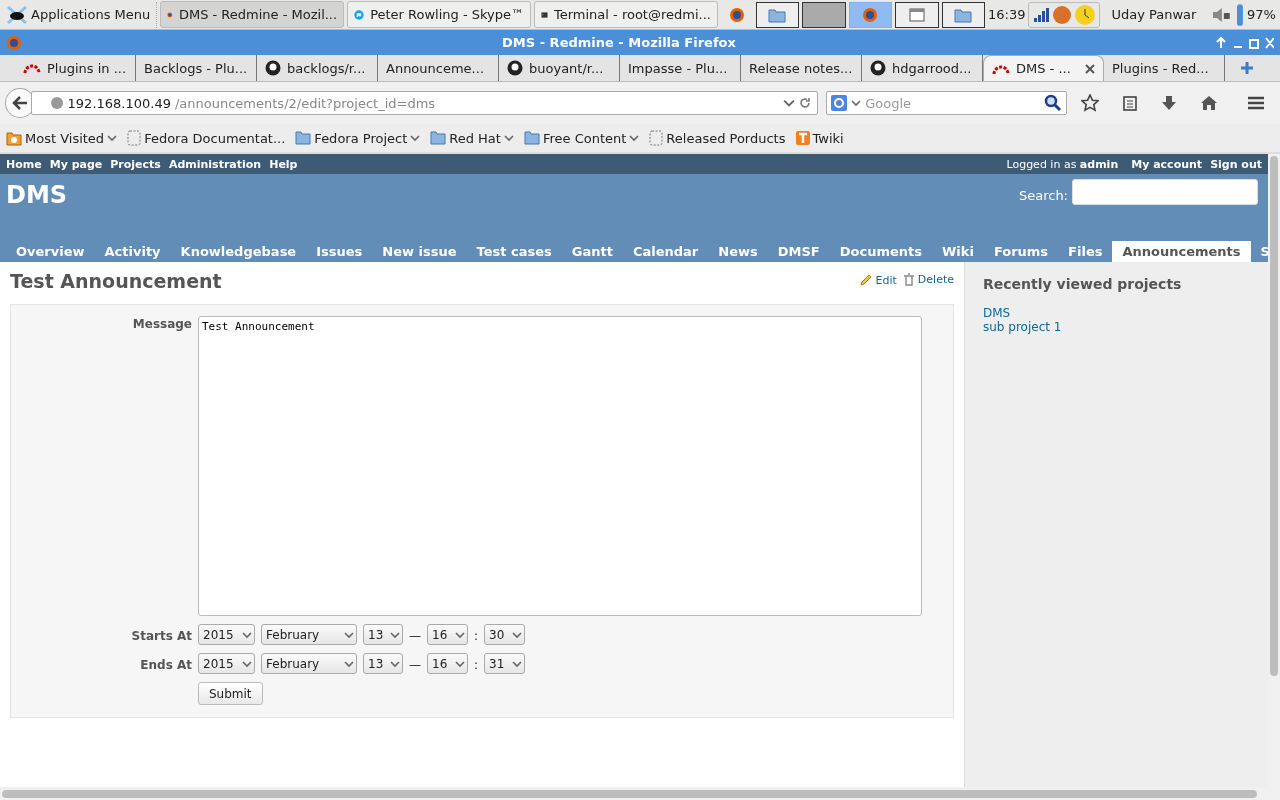 The image size is (1280, 800). What do you see at coordinates (738, 251) in the screenshot?
I see `menu-tab: News` at bounding box center [738, 251].